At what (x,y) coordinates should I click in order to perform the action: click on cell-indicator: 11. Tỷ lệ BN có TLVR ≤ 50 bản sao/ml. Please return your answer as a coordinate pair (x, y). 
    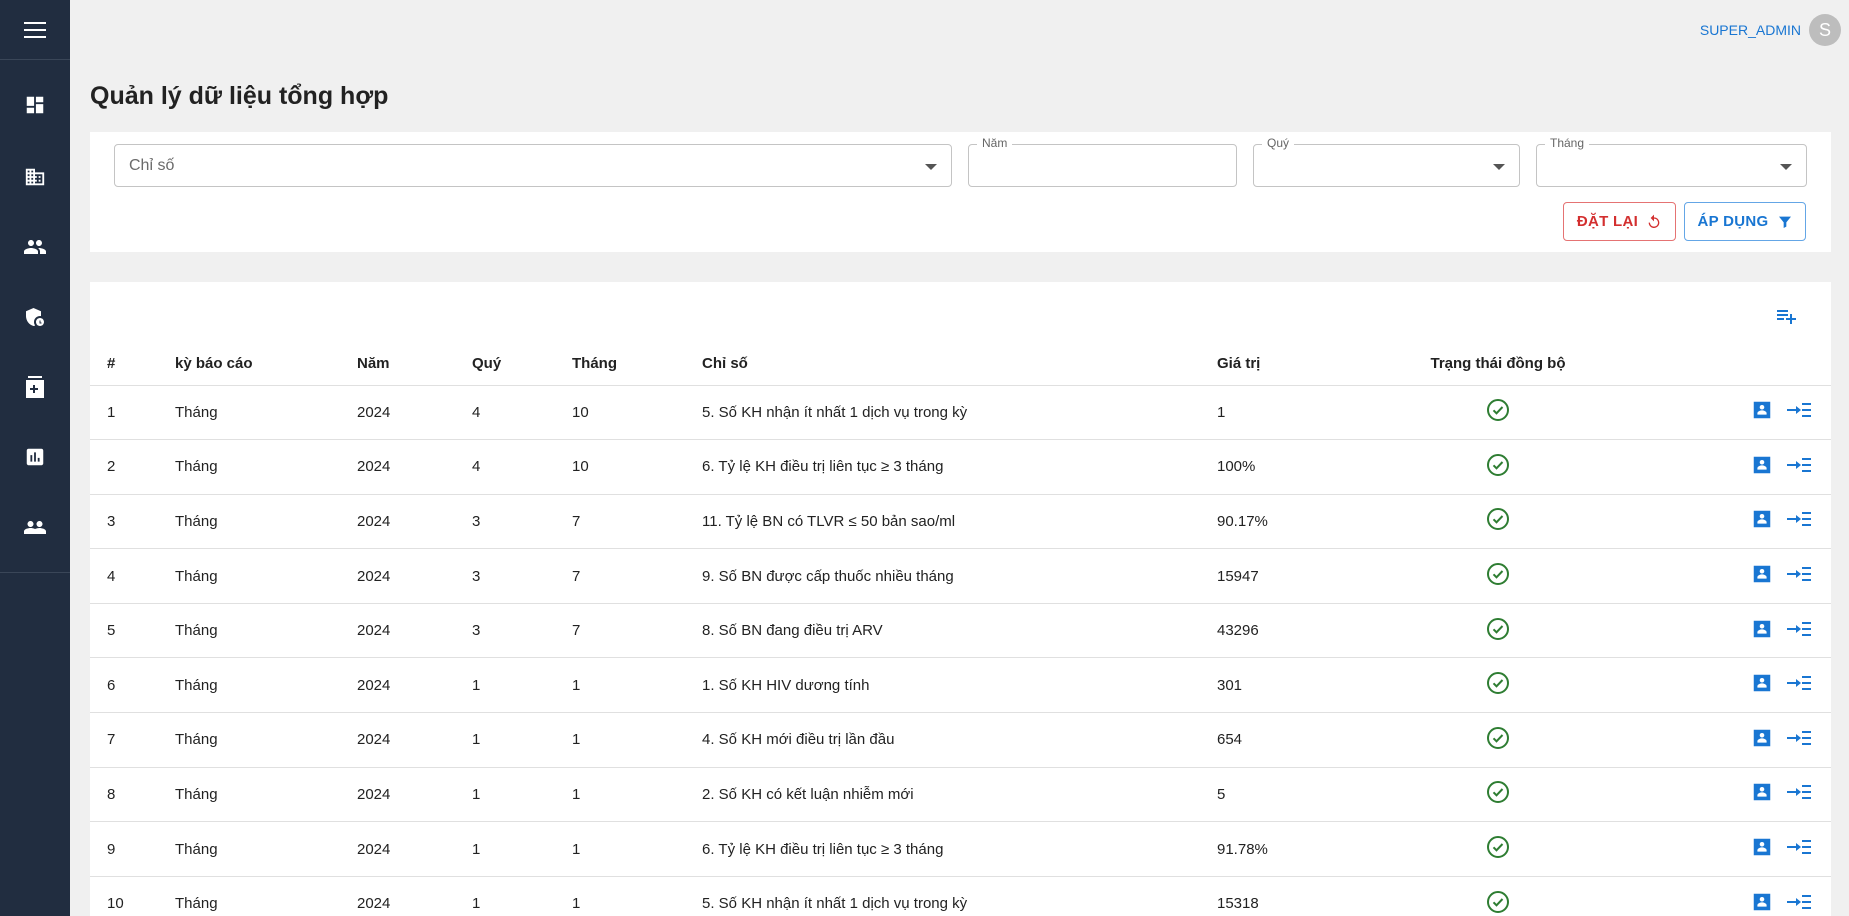
    Looking at the image, I should click on (959, 522).